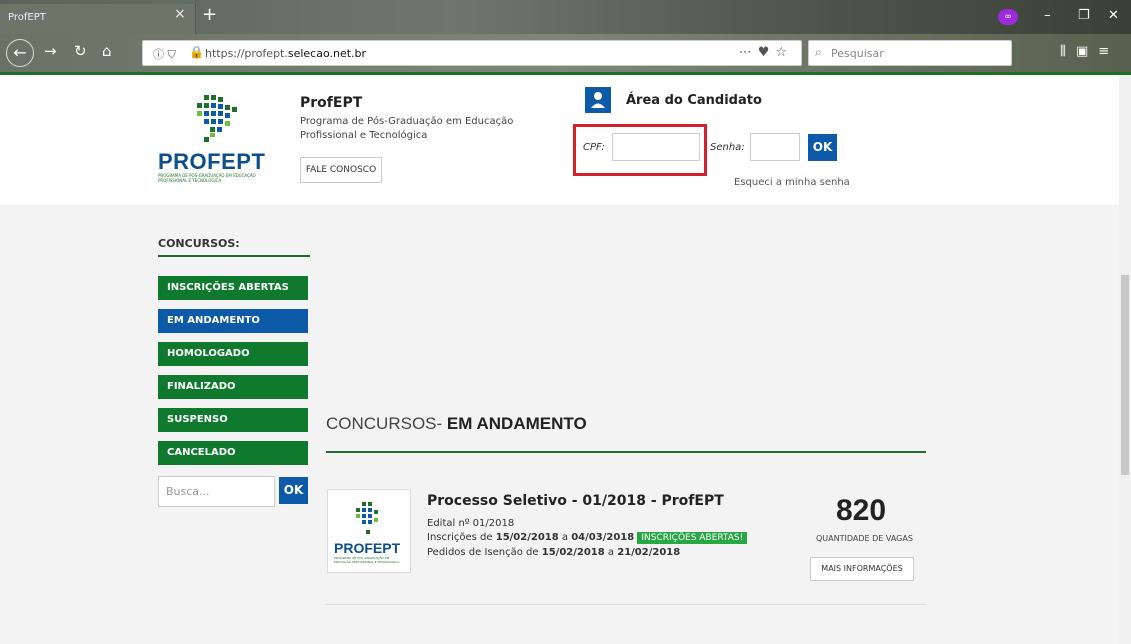 This screenshot has width=1131, height=644. Describe the element at coordinates (1113, 15) in the screenshot. I see `window-close-icon: ✕` at that location.